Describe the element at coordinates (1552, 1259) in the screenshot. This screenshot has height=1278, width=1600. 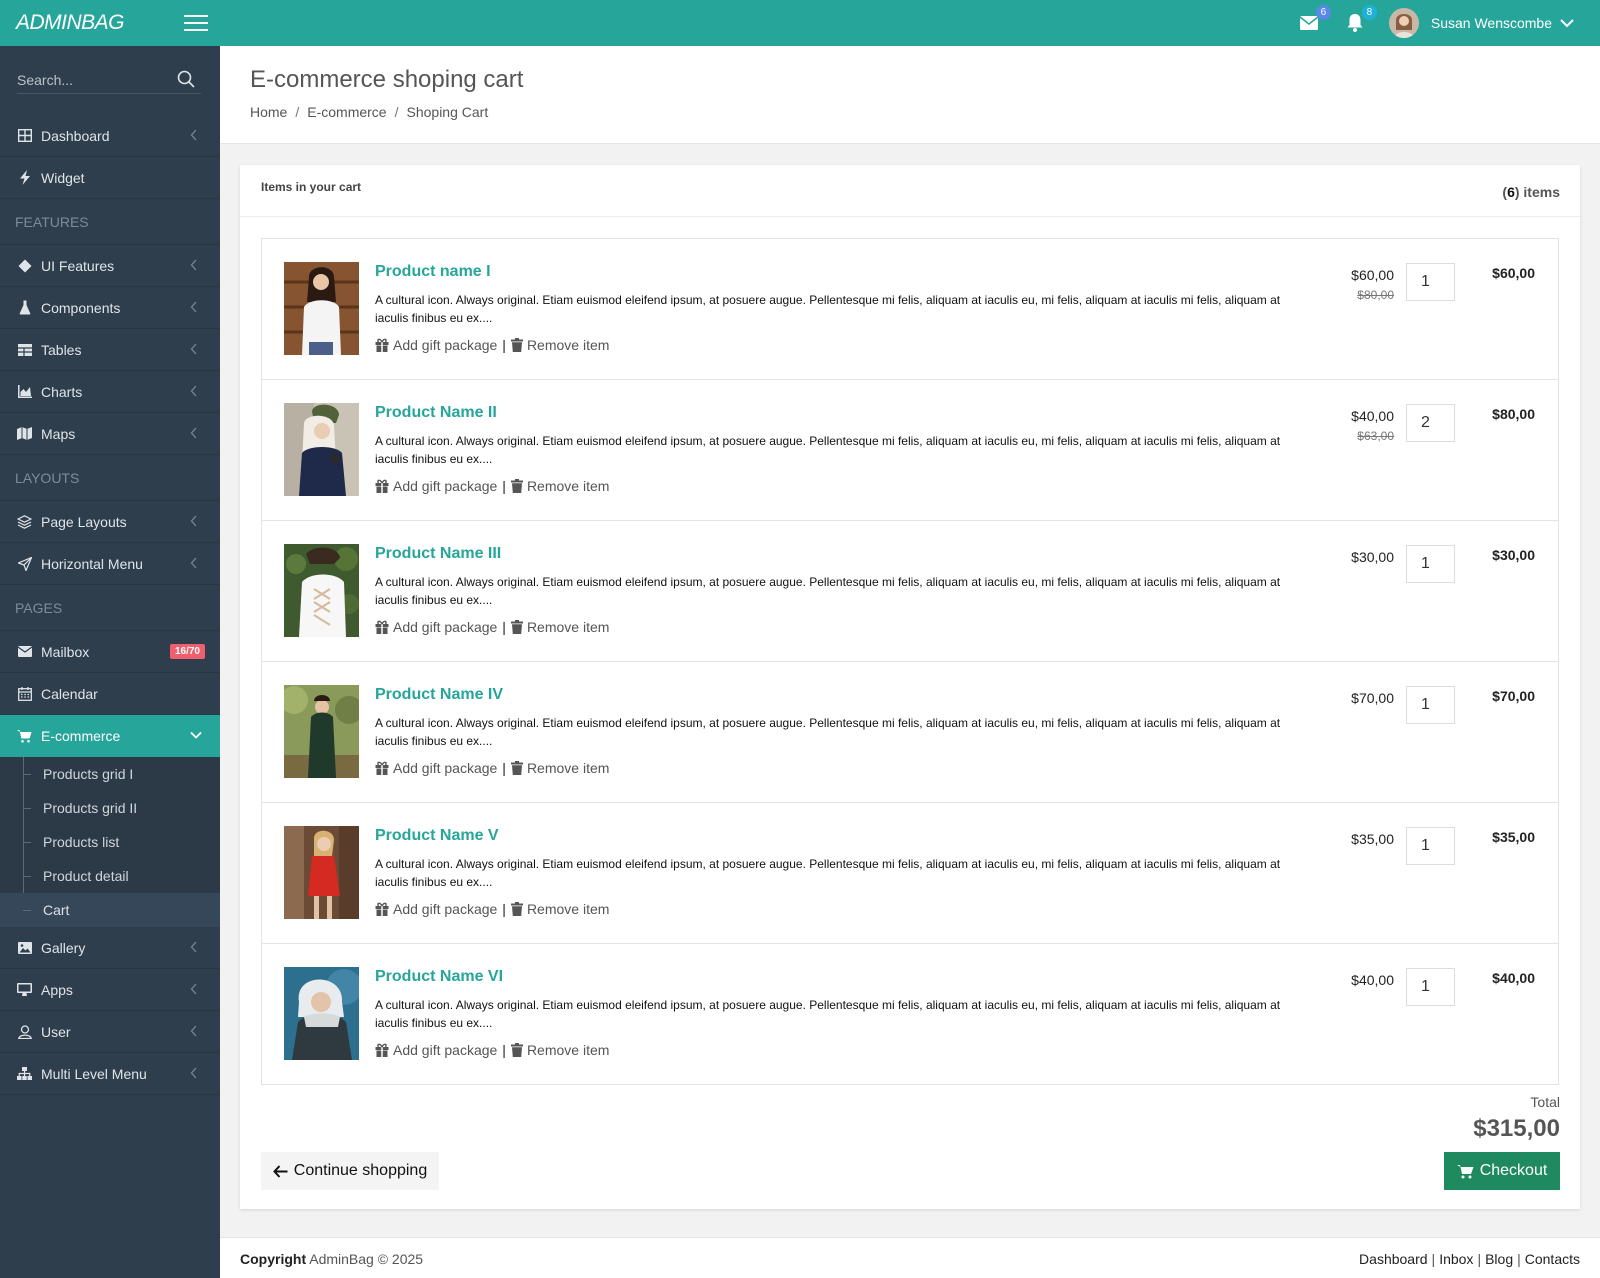
I see `footer-link-contacts: Contacts` at that location.